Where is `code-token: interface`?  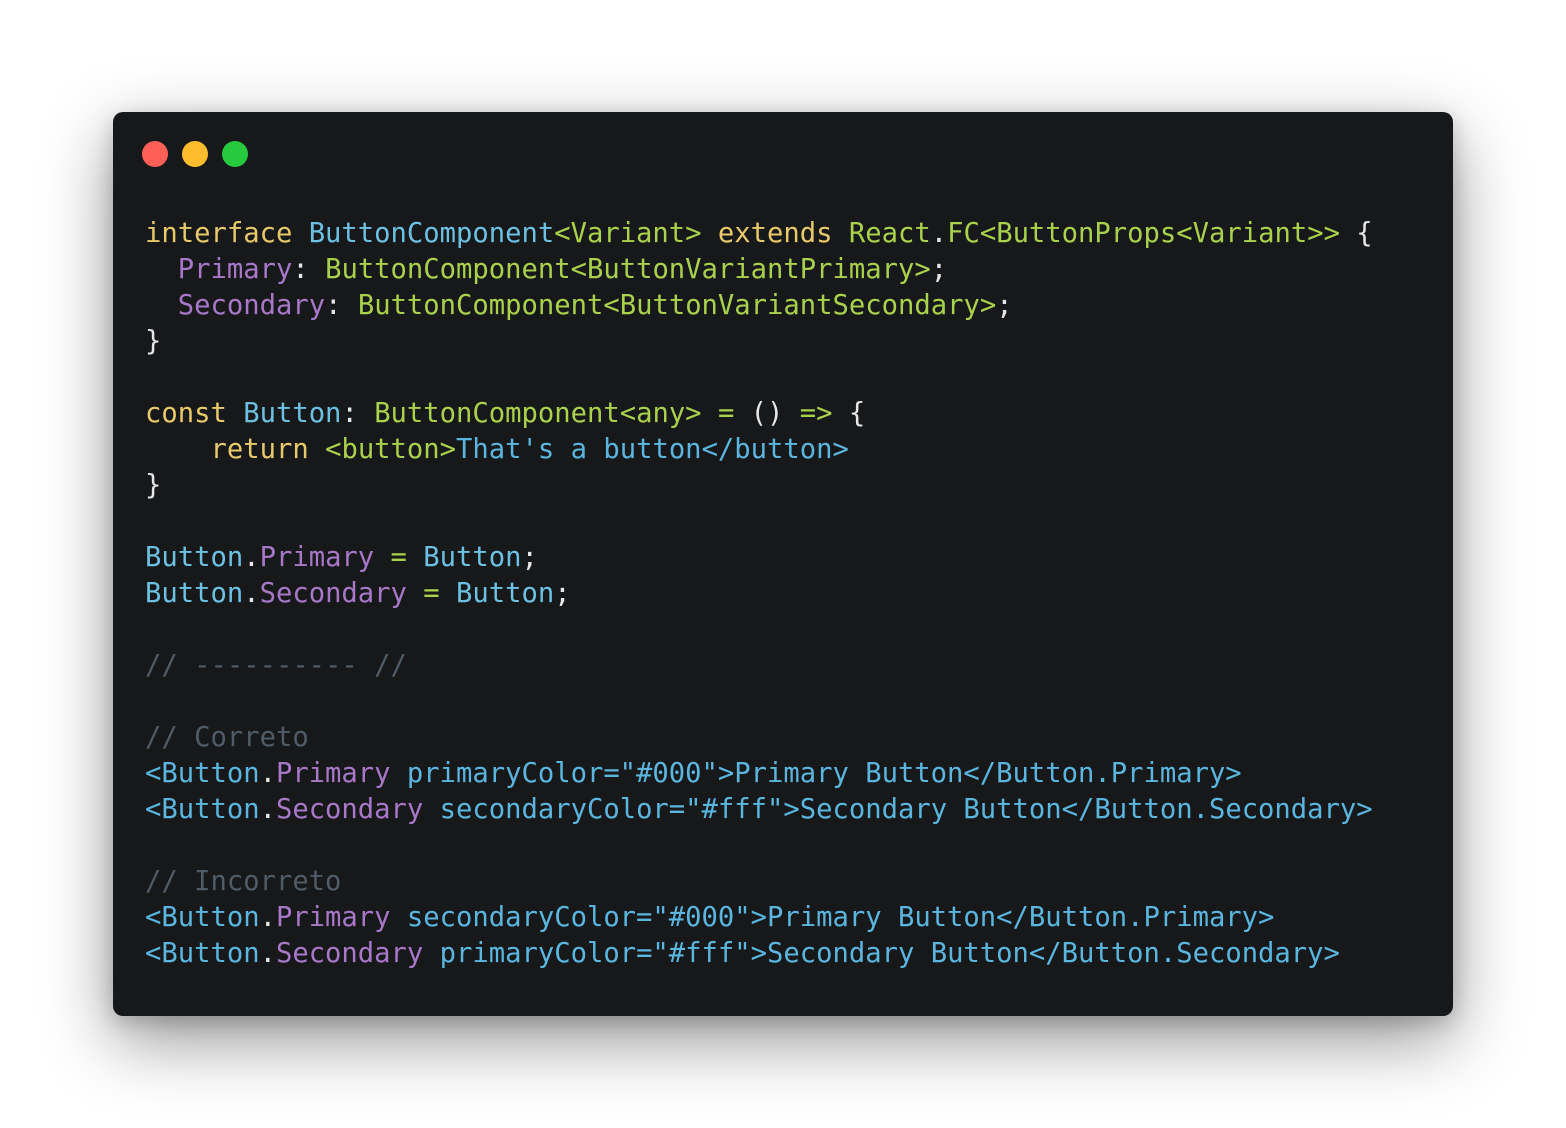 code-token: interface is located at coordinates (227, 233).